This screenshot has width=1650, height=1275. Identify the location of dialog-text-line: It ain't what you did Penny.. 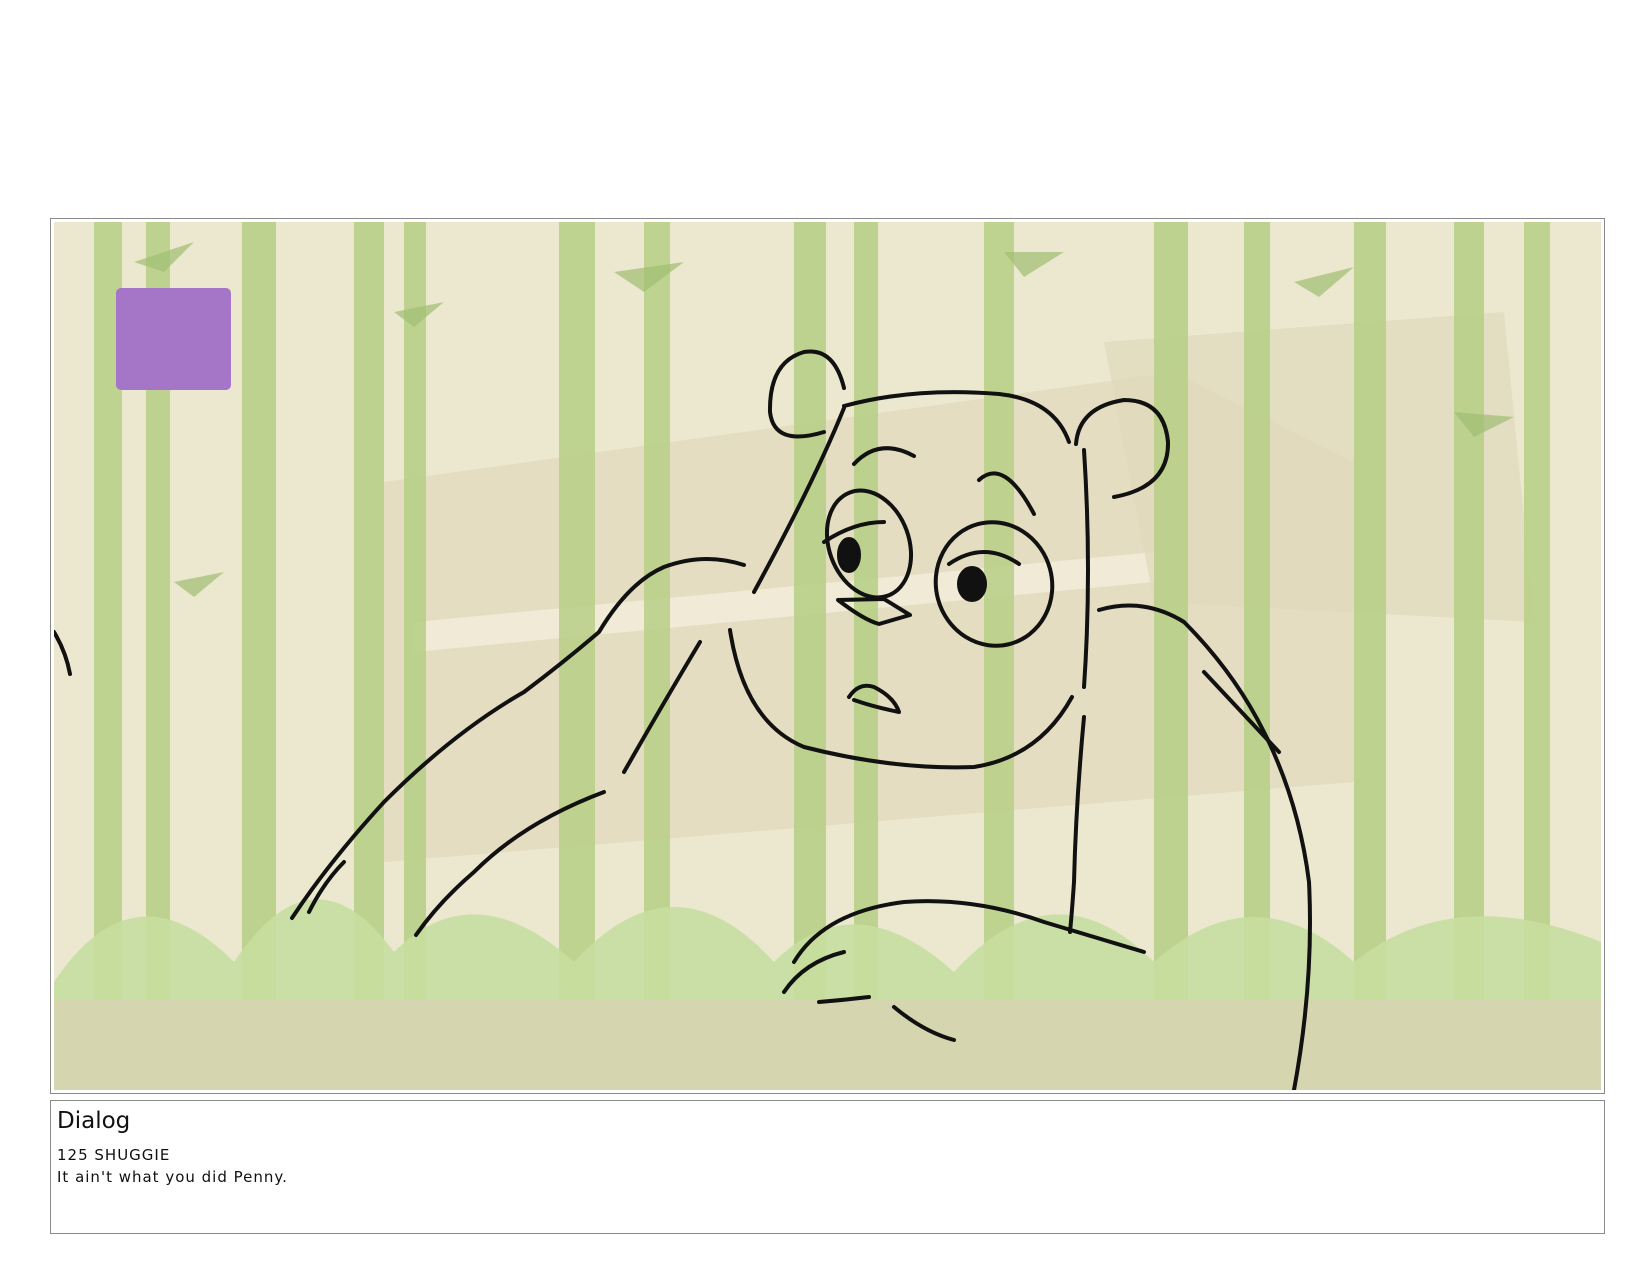
(172, 1177).